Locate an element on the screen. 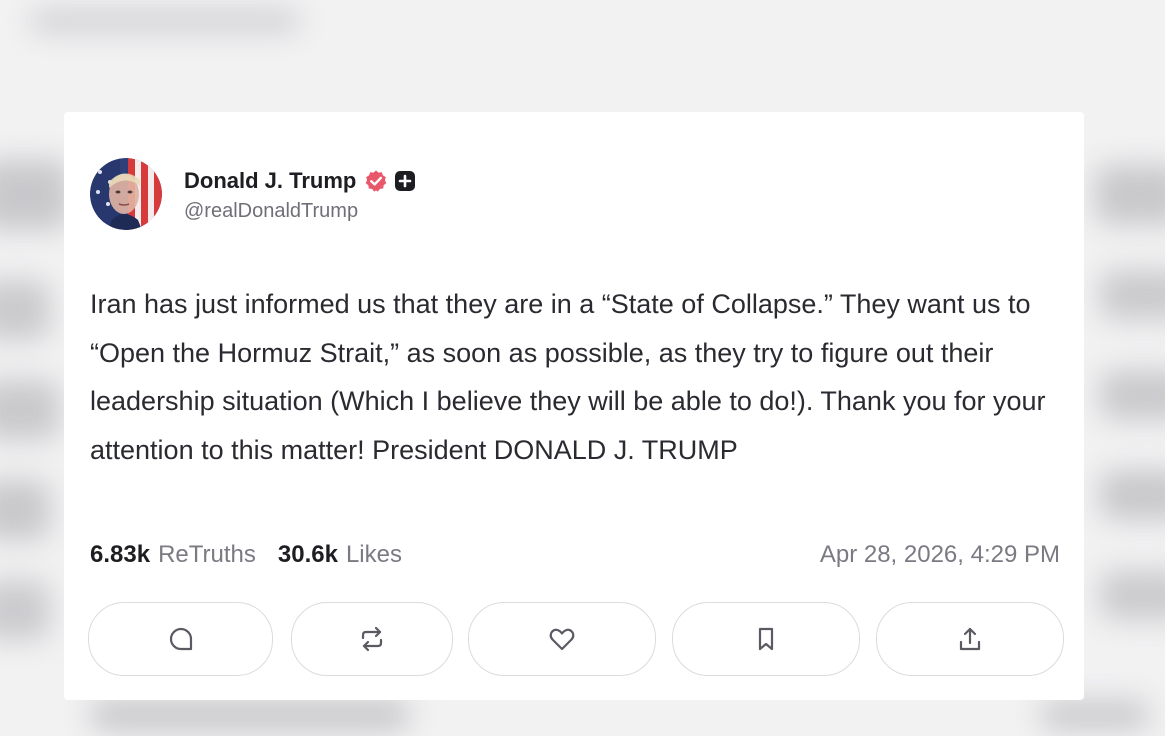 The width and height of the screenshot is (1165, 736). reply-button is located at coordinates (180, 639).